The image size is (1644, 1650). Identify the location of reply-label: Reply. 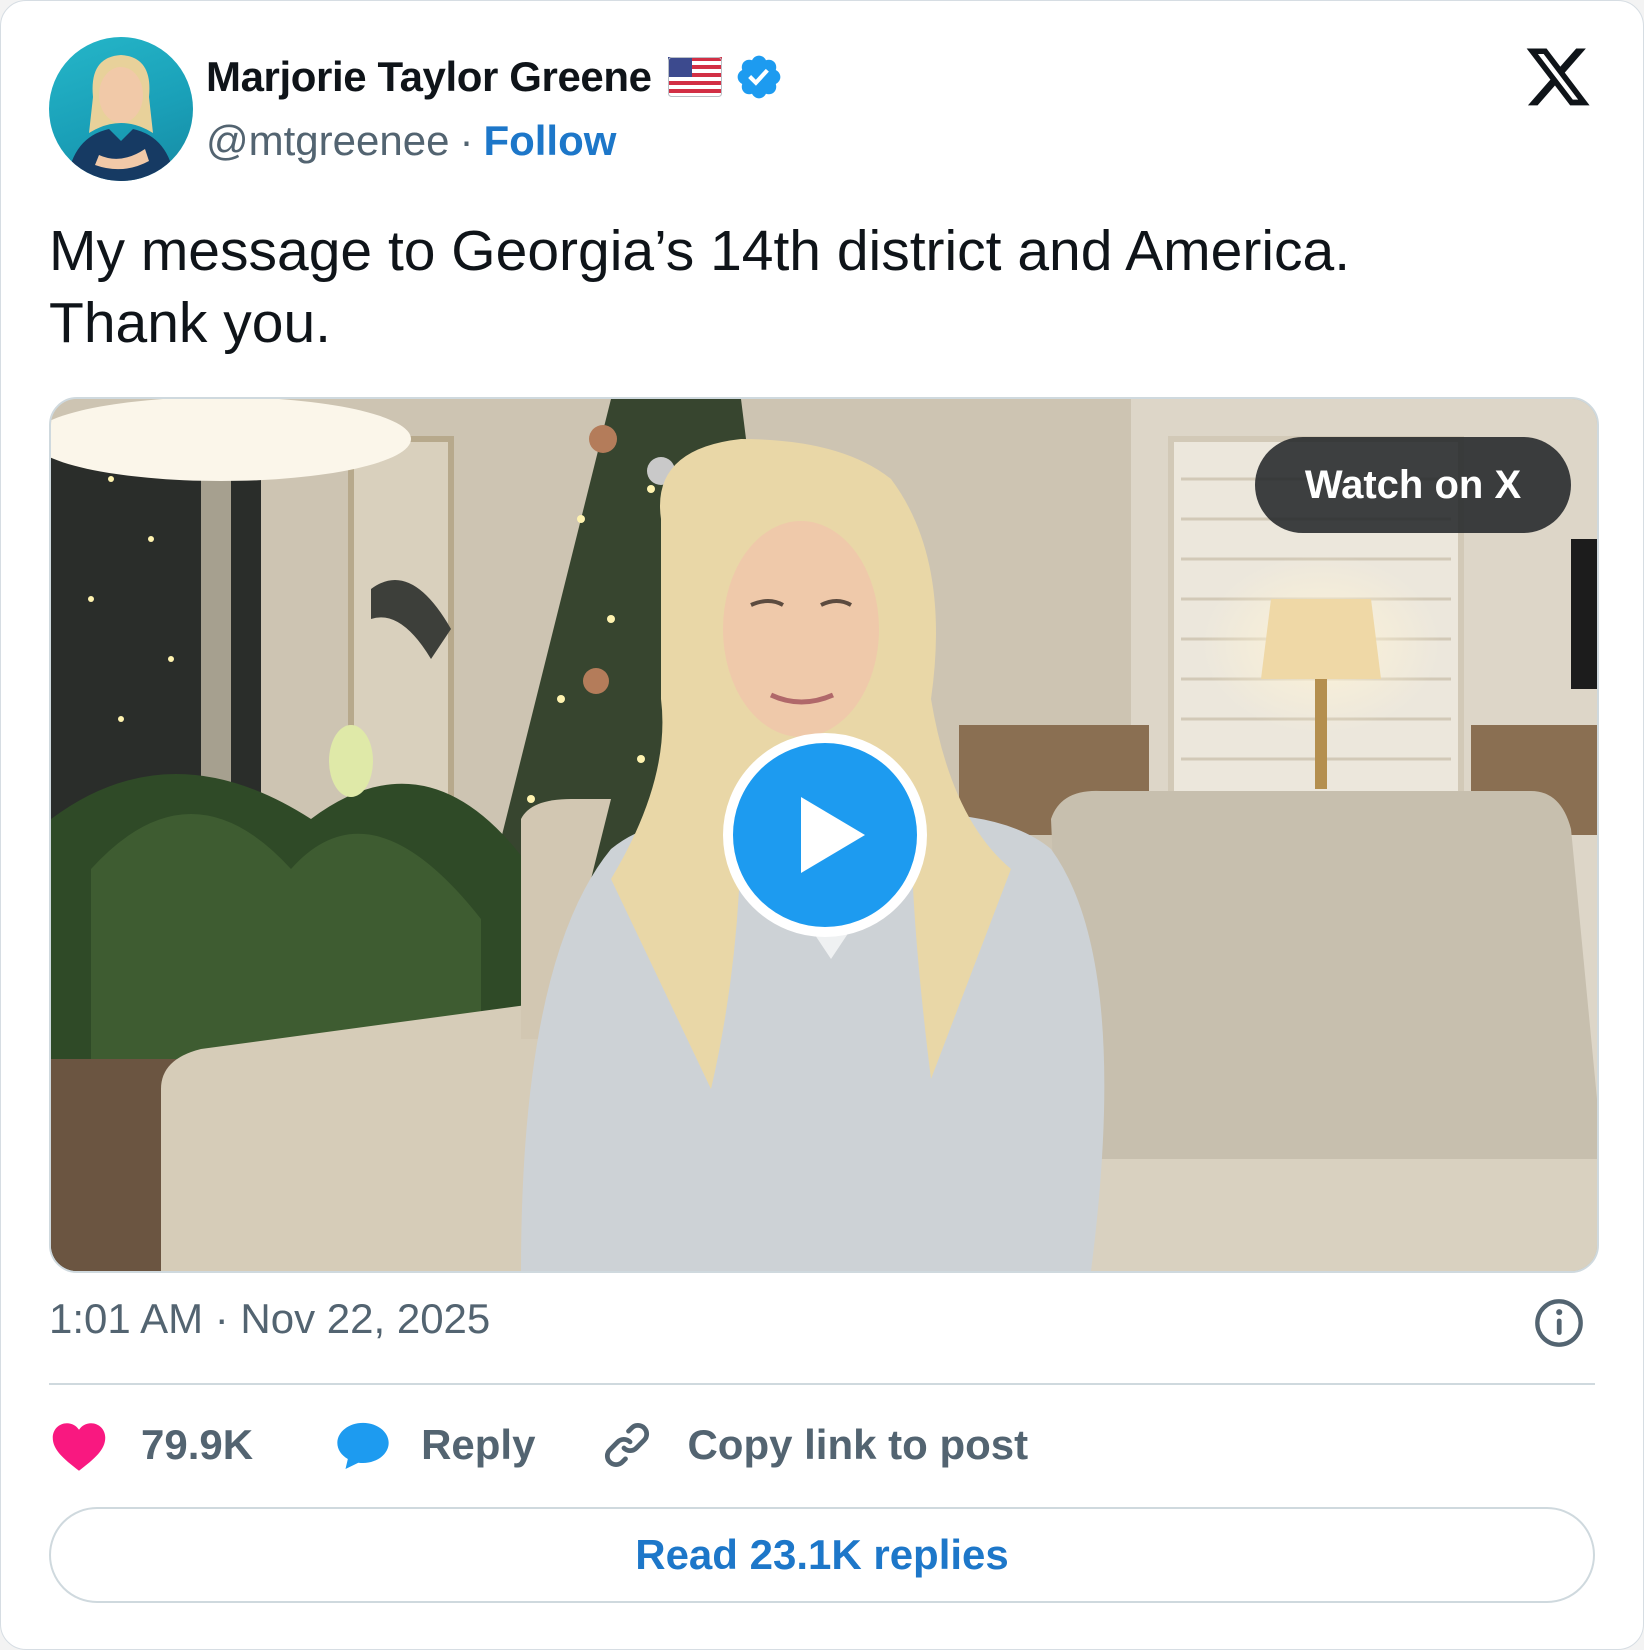
(478, 1444).